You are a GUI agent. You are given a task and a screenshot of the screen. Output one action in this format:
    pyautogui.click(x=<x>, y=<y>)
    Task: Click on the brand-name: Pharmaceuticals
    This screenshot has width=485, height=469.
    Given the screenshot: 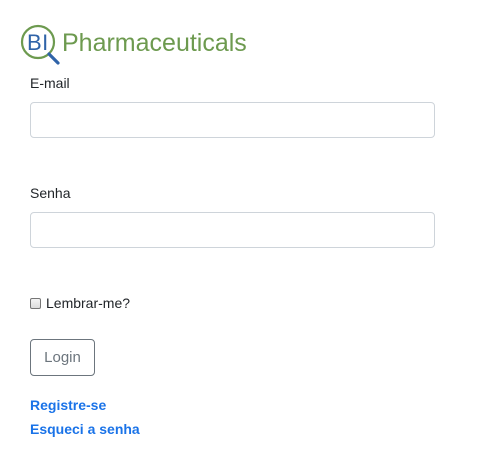 What is the action you would take?
    pyautogui.click(x=154, y=43)
    